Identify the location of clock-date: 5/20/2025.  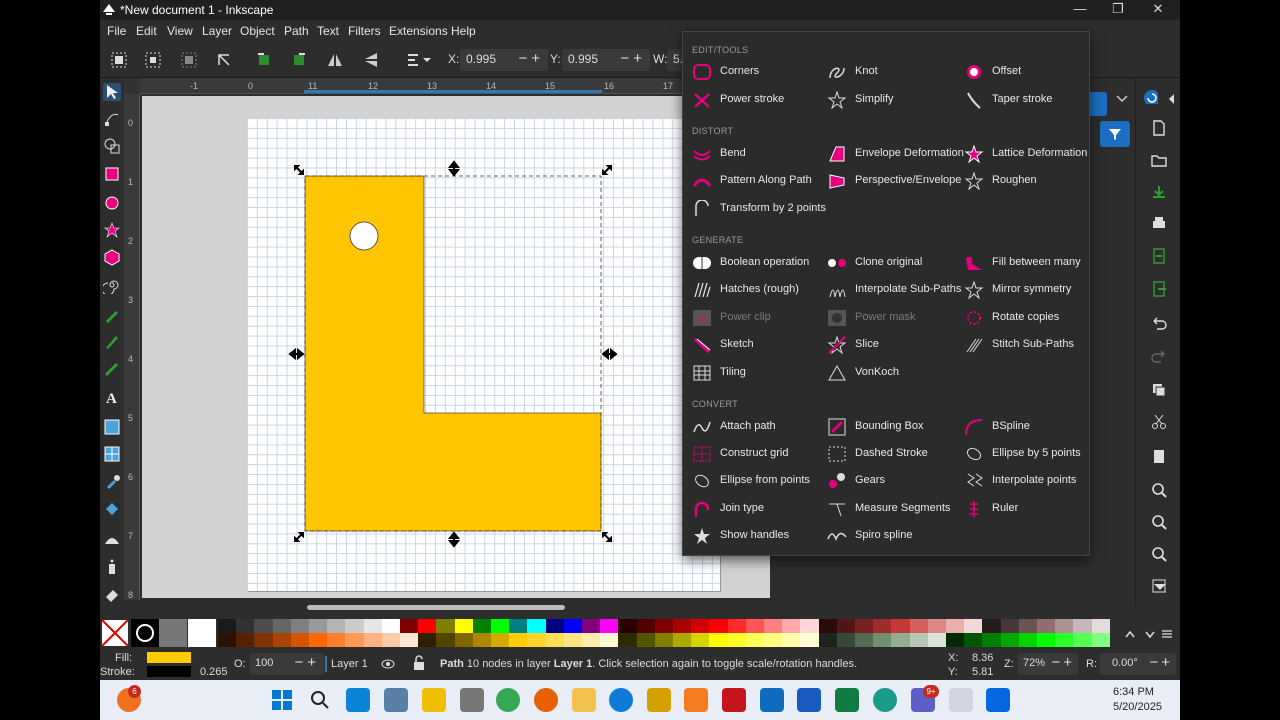
(1137, 707).